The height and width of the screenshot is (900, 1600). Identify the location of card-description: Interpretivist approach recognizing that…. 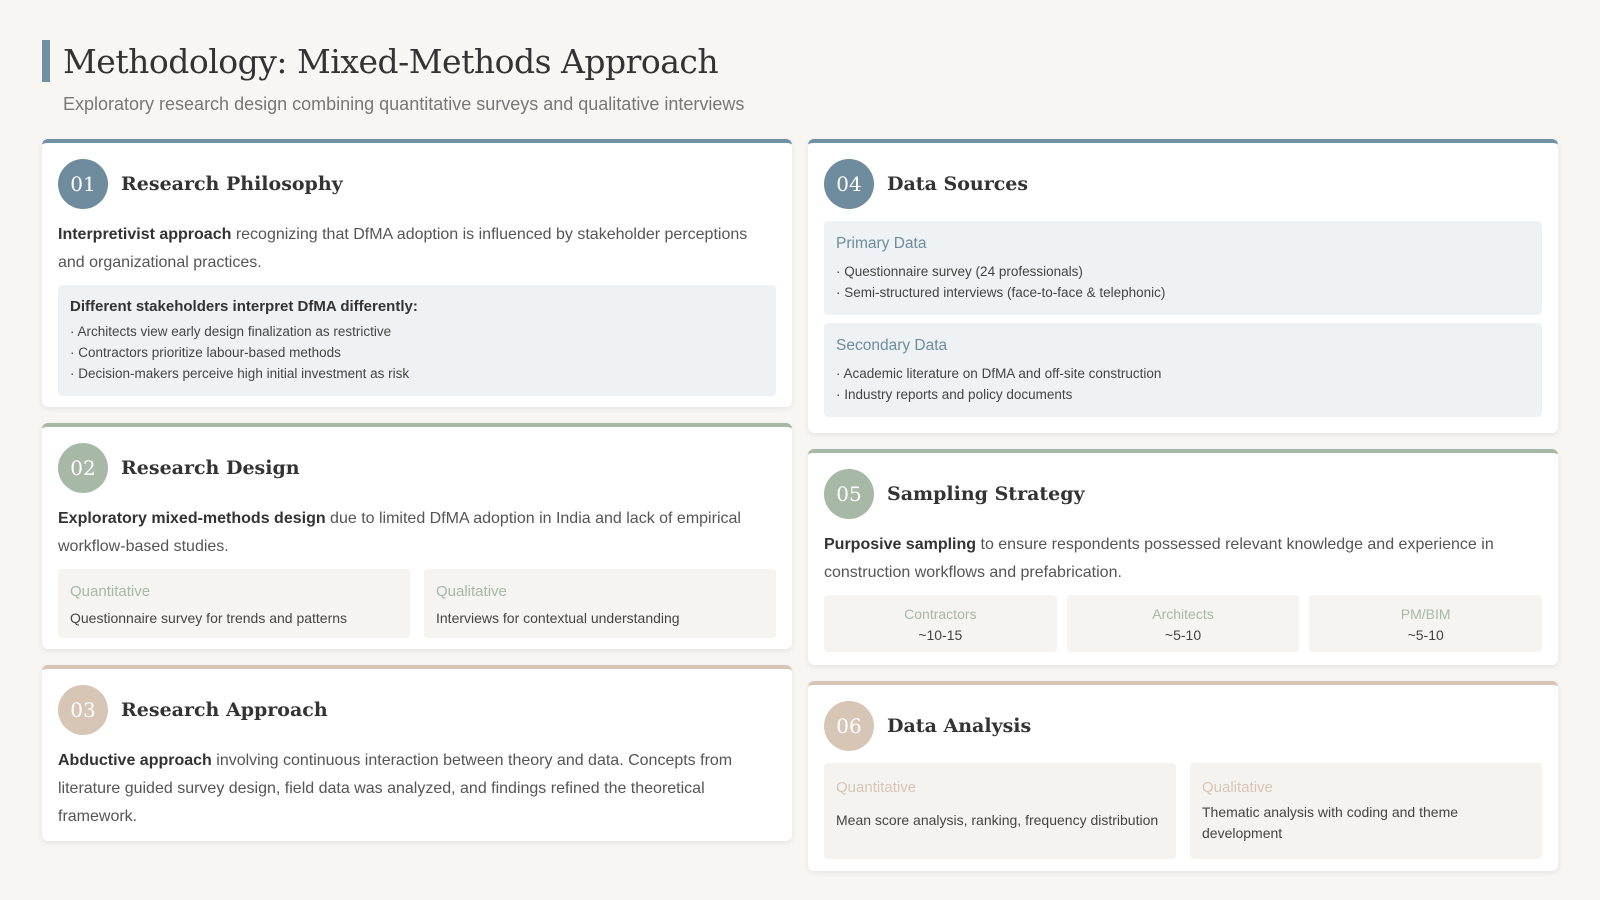
(417, 249).